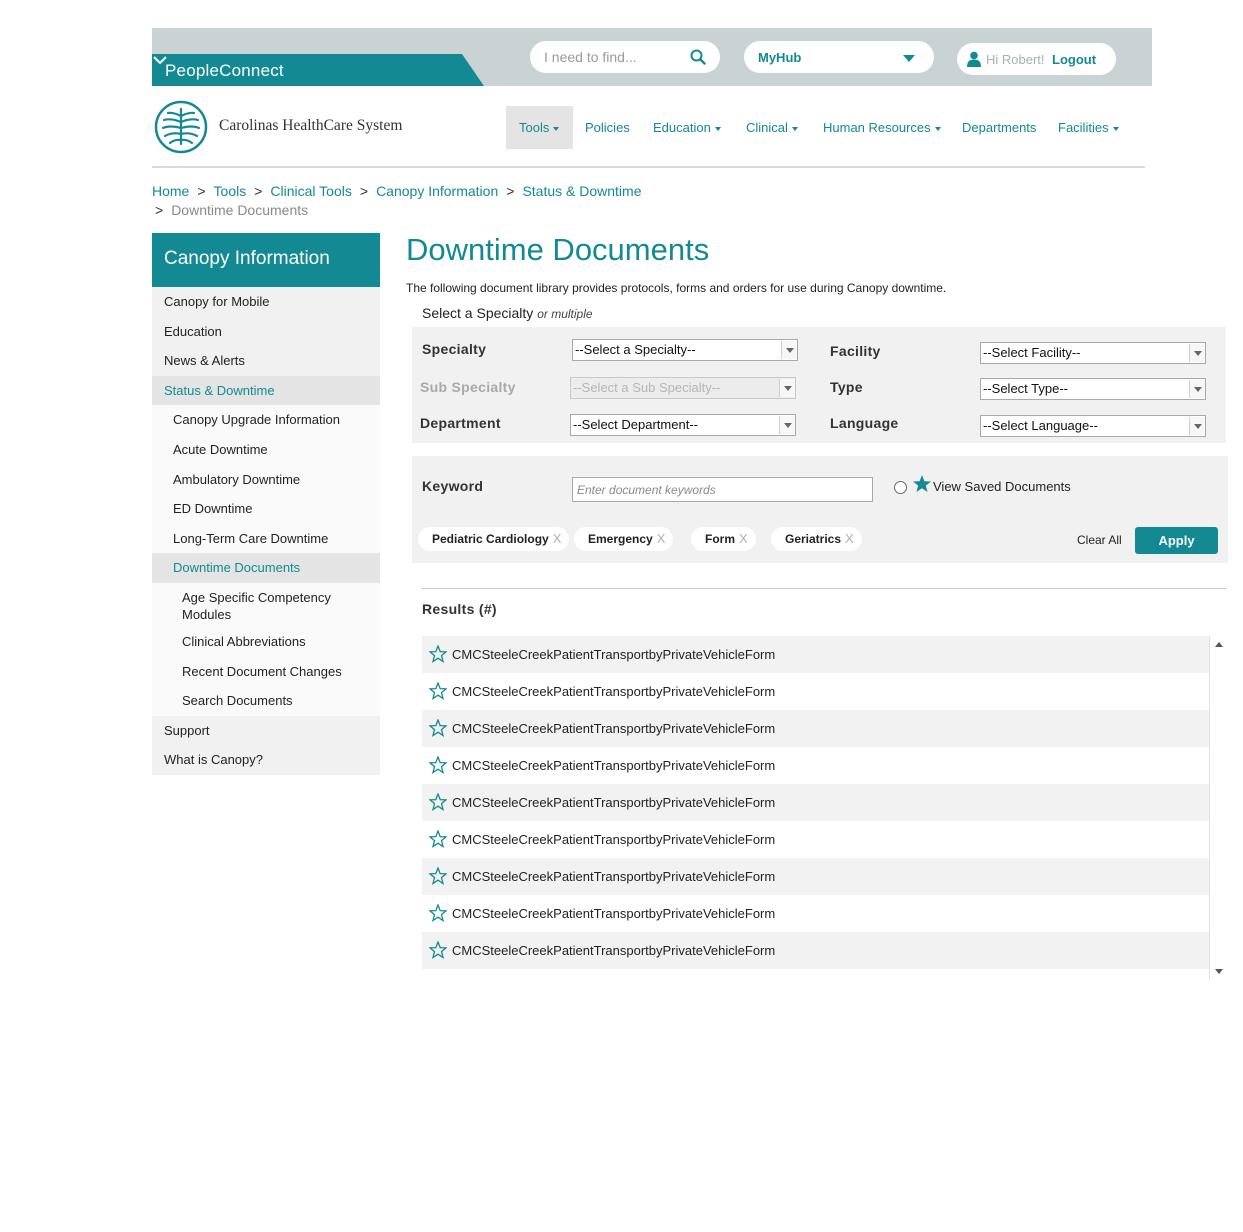 This screenshot has width=1243, height=1232. Describe the element at coordinates (539, 127) in the screenshot. I see `nav-tools: Tools` at that location.